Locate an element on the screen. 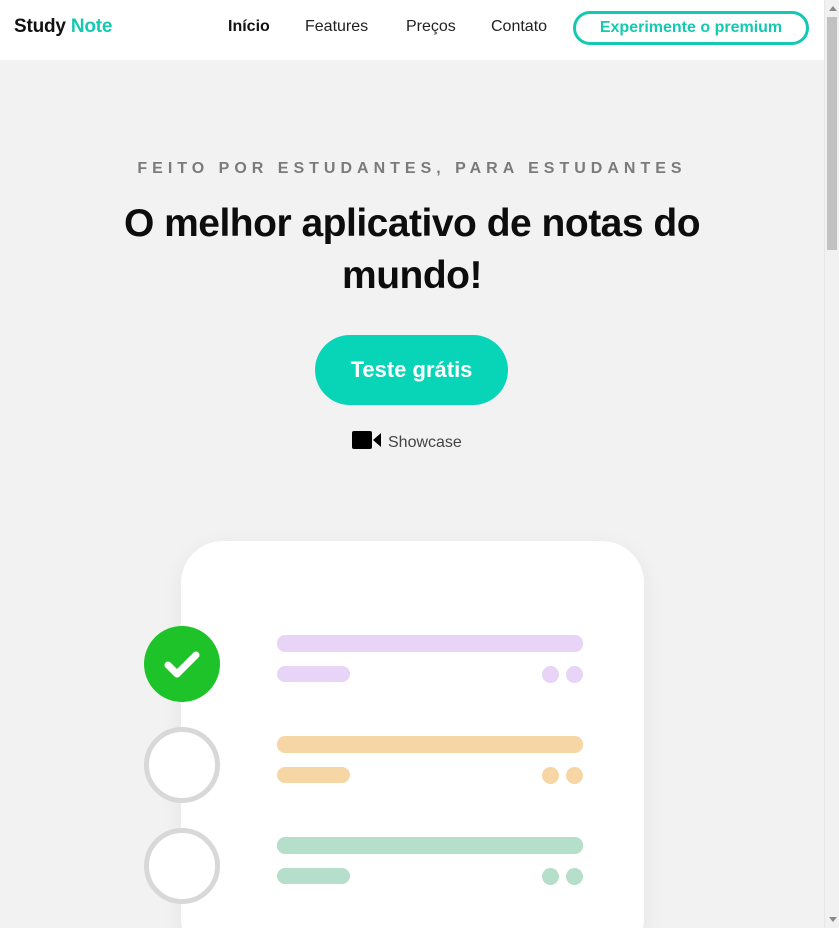  free-trial-button: Teste grátis is located at coordinates (411, 370).